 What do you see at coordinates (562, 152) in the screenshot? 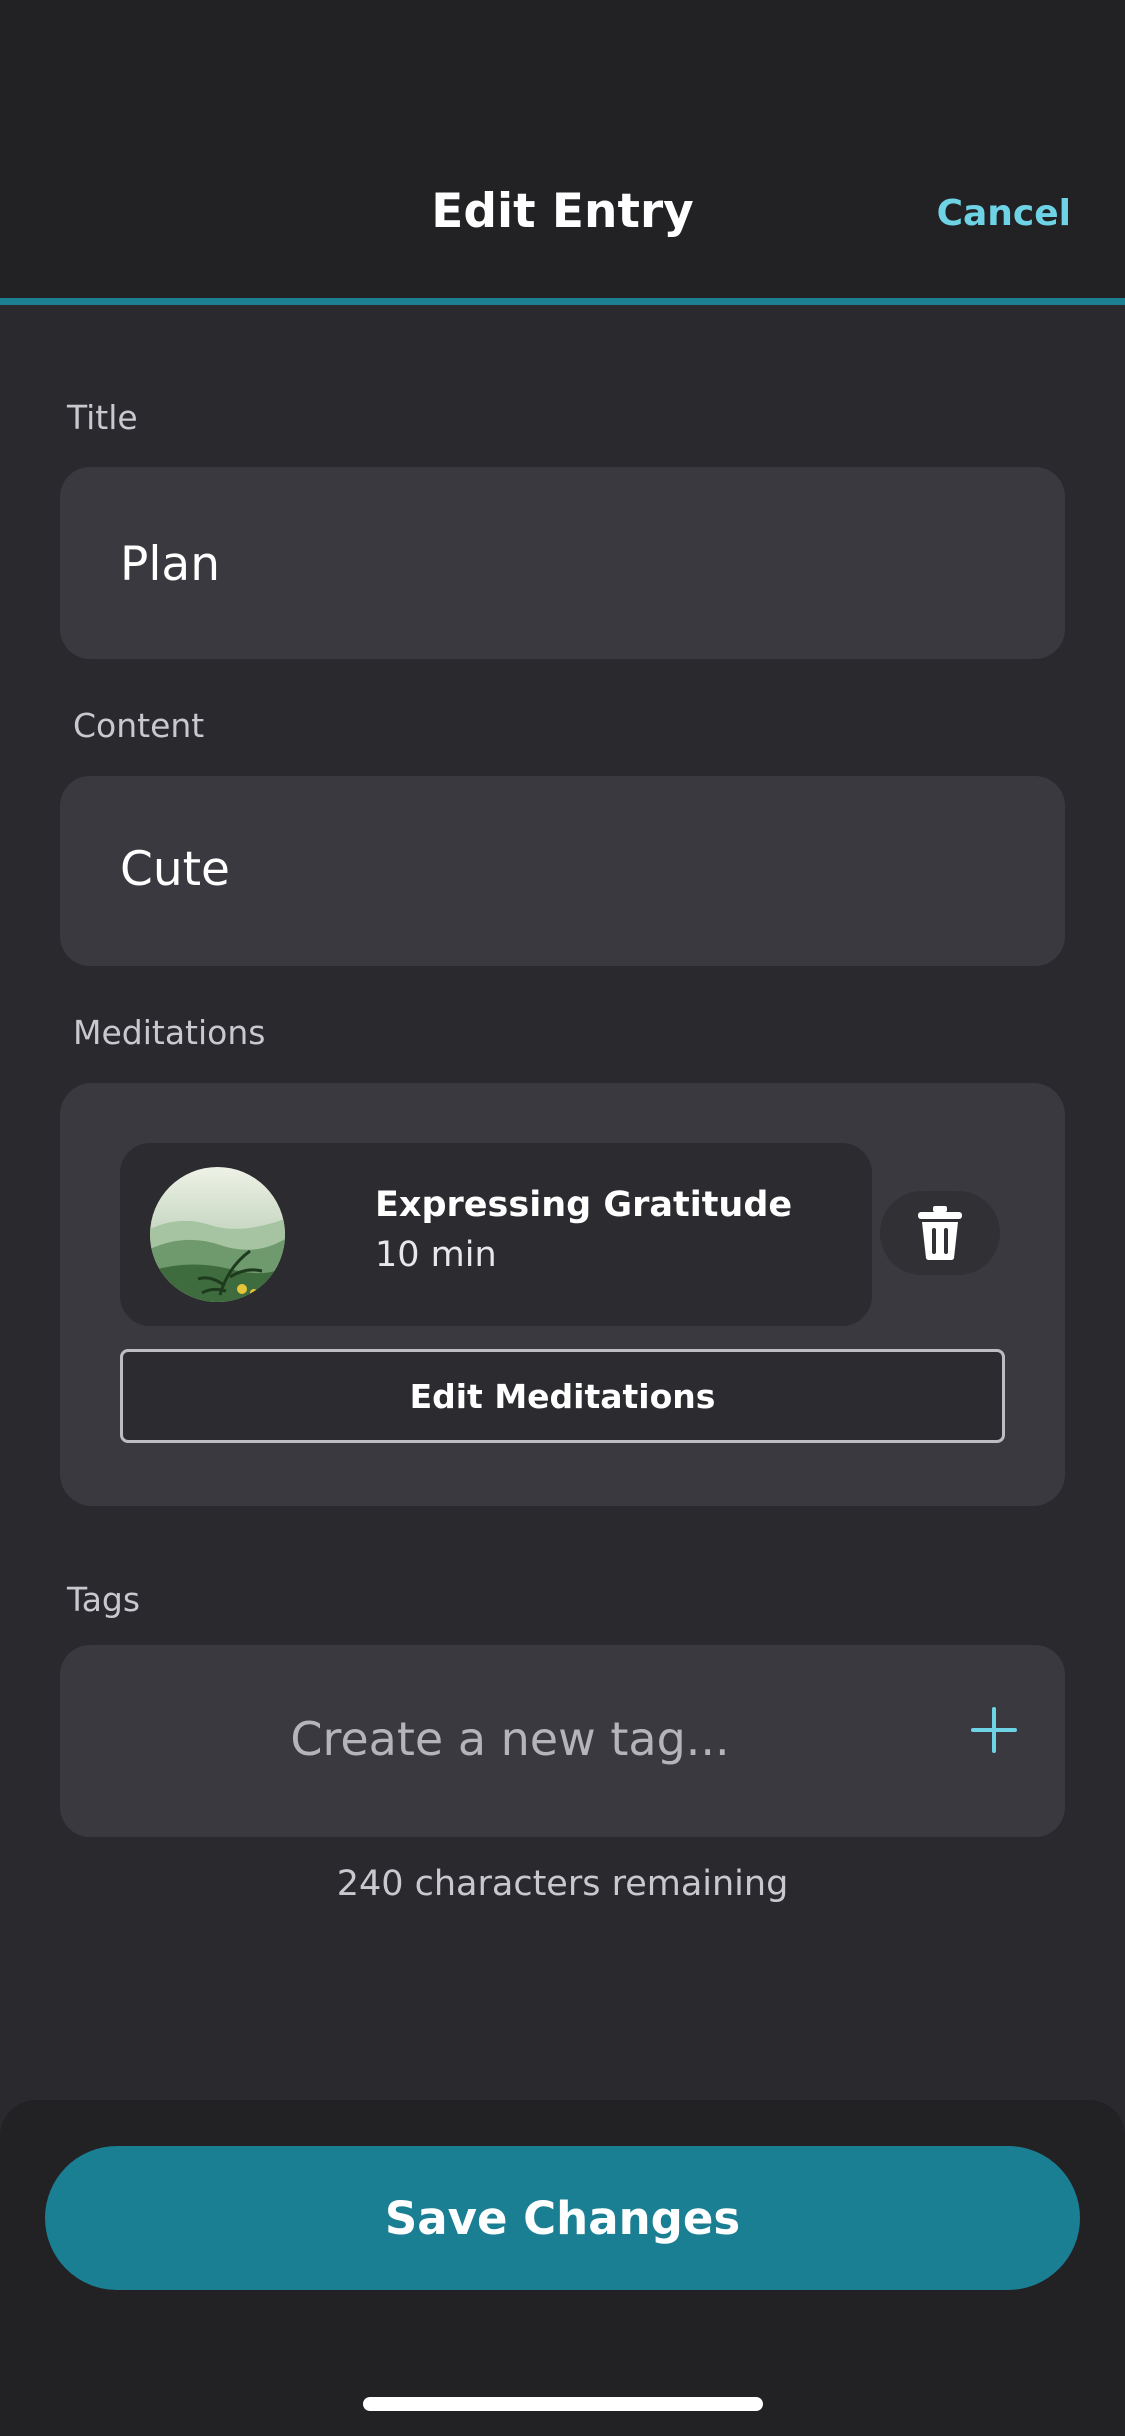
I see `header-bar: Edit Entry Cancel` at bounding box center [562, 152].